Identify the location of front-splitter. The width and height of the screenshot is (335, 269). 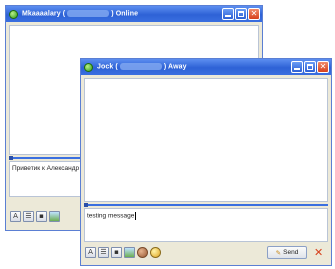
(206, 205).